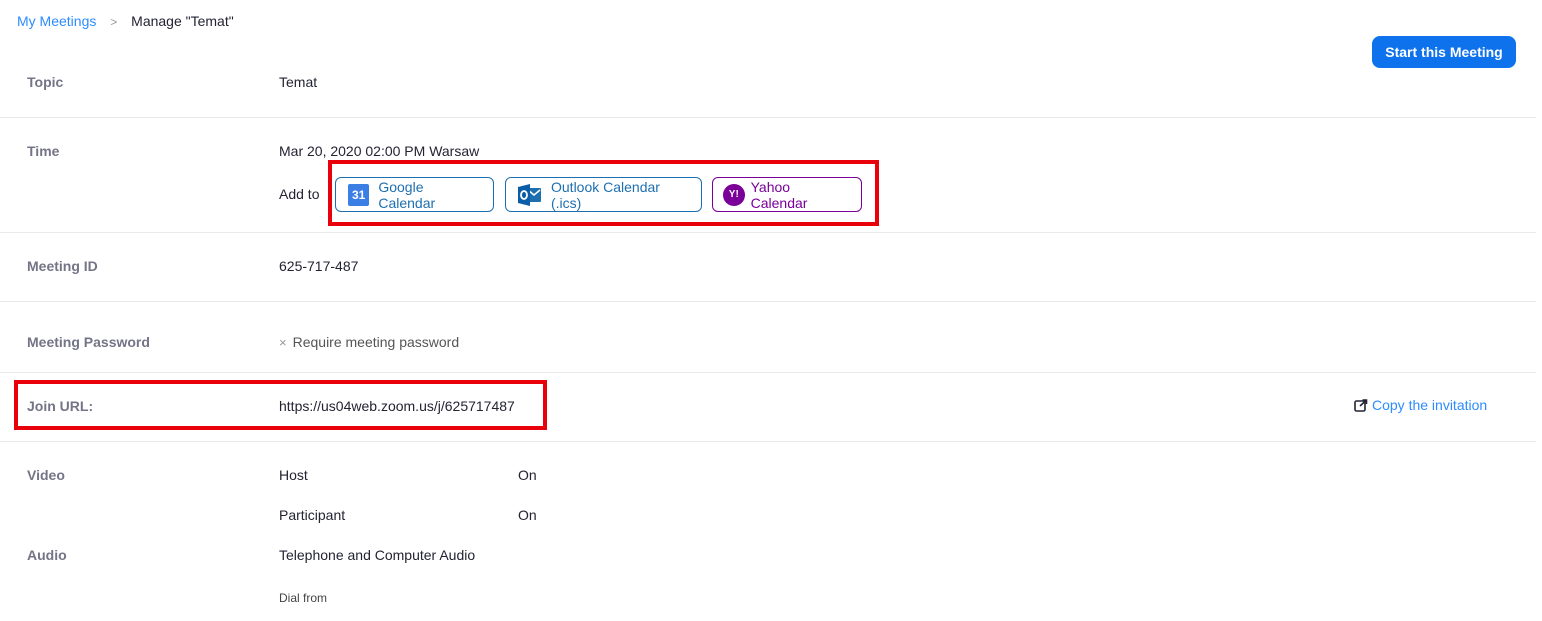 The height and width of the screenshot is (621, 1542). What do you see at coordinates (45, 82) in the screenshot?
I see `topic-label: Topic` at bounding box center [45, 82].